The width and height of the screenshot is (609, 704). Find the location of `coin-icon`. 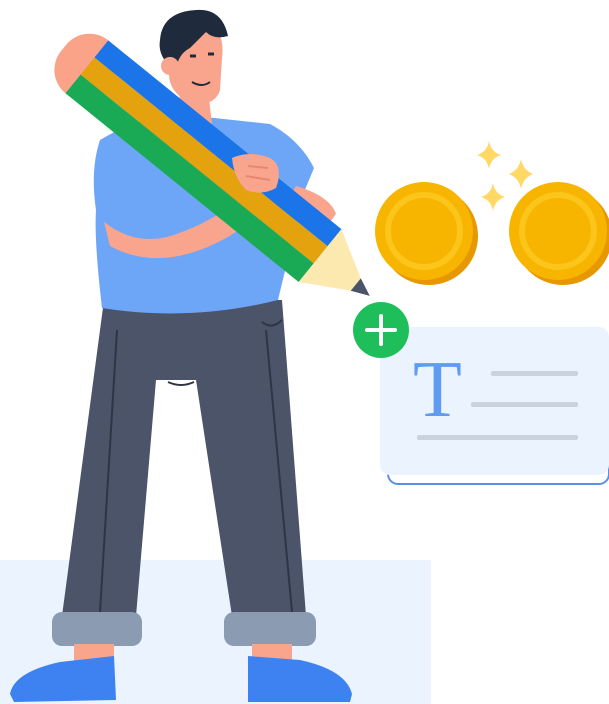

coin-icon is located at coordinates (426, 233).